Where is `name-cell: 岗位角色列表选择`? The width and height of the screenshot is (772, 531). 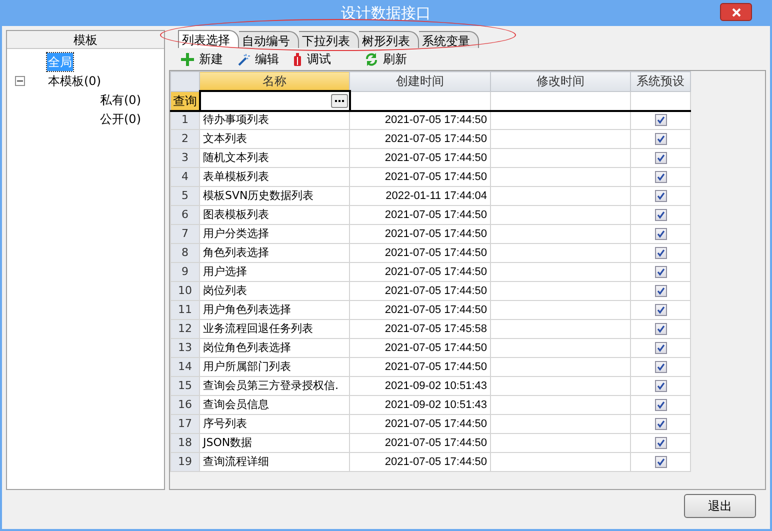 name-cell: 岗位角色列表选择 is located at coordinates (275, 348).